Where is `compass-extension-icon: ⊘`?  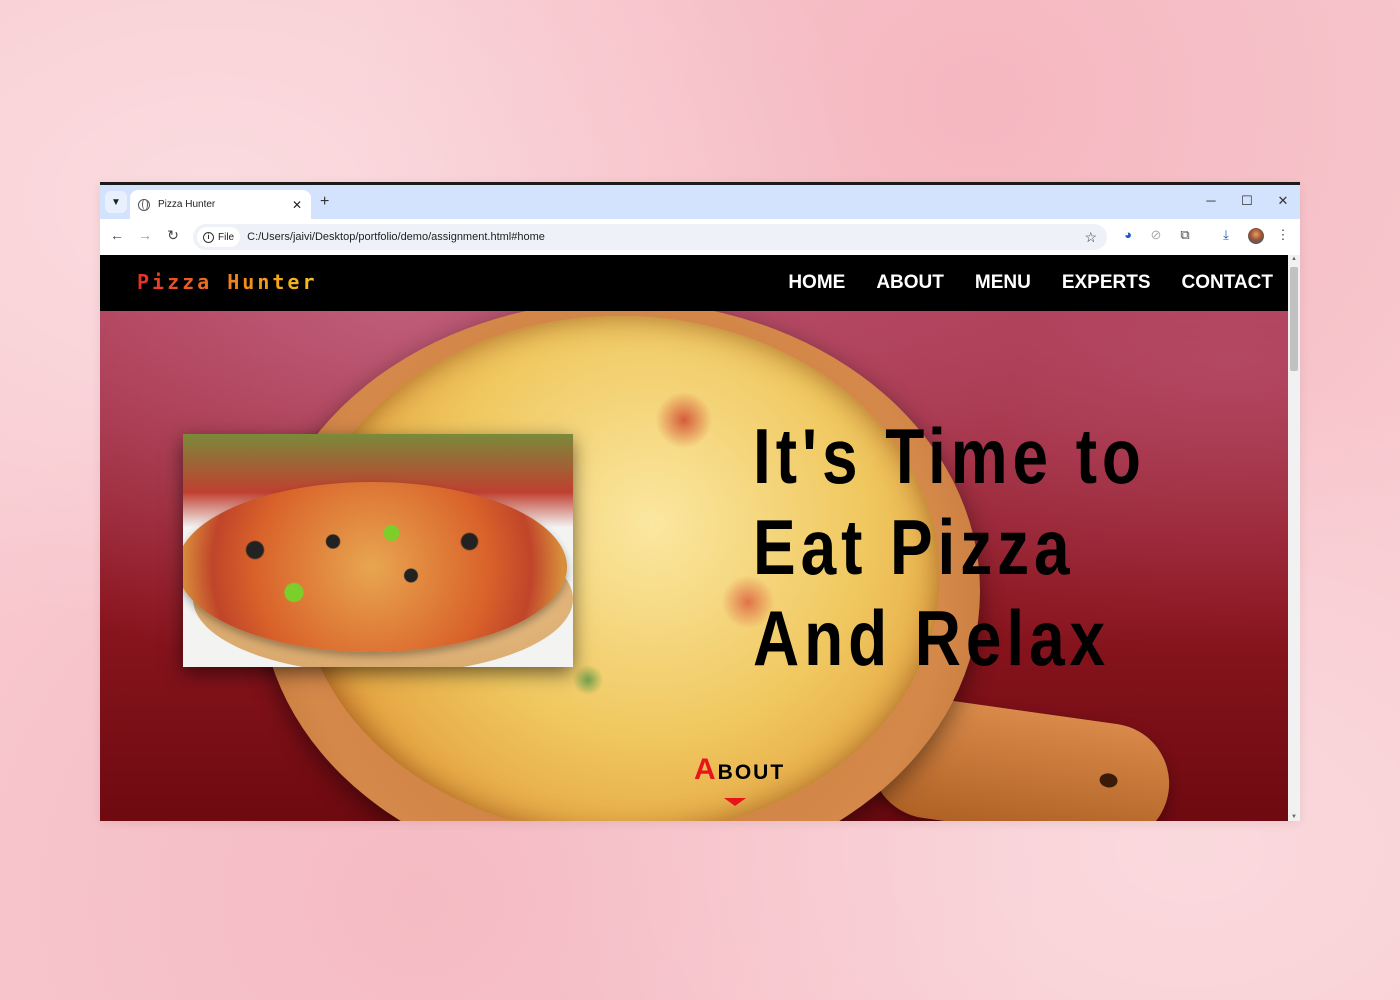
compass-extension-icon: ⊘ is located at coordinates (1156, 236).